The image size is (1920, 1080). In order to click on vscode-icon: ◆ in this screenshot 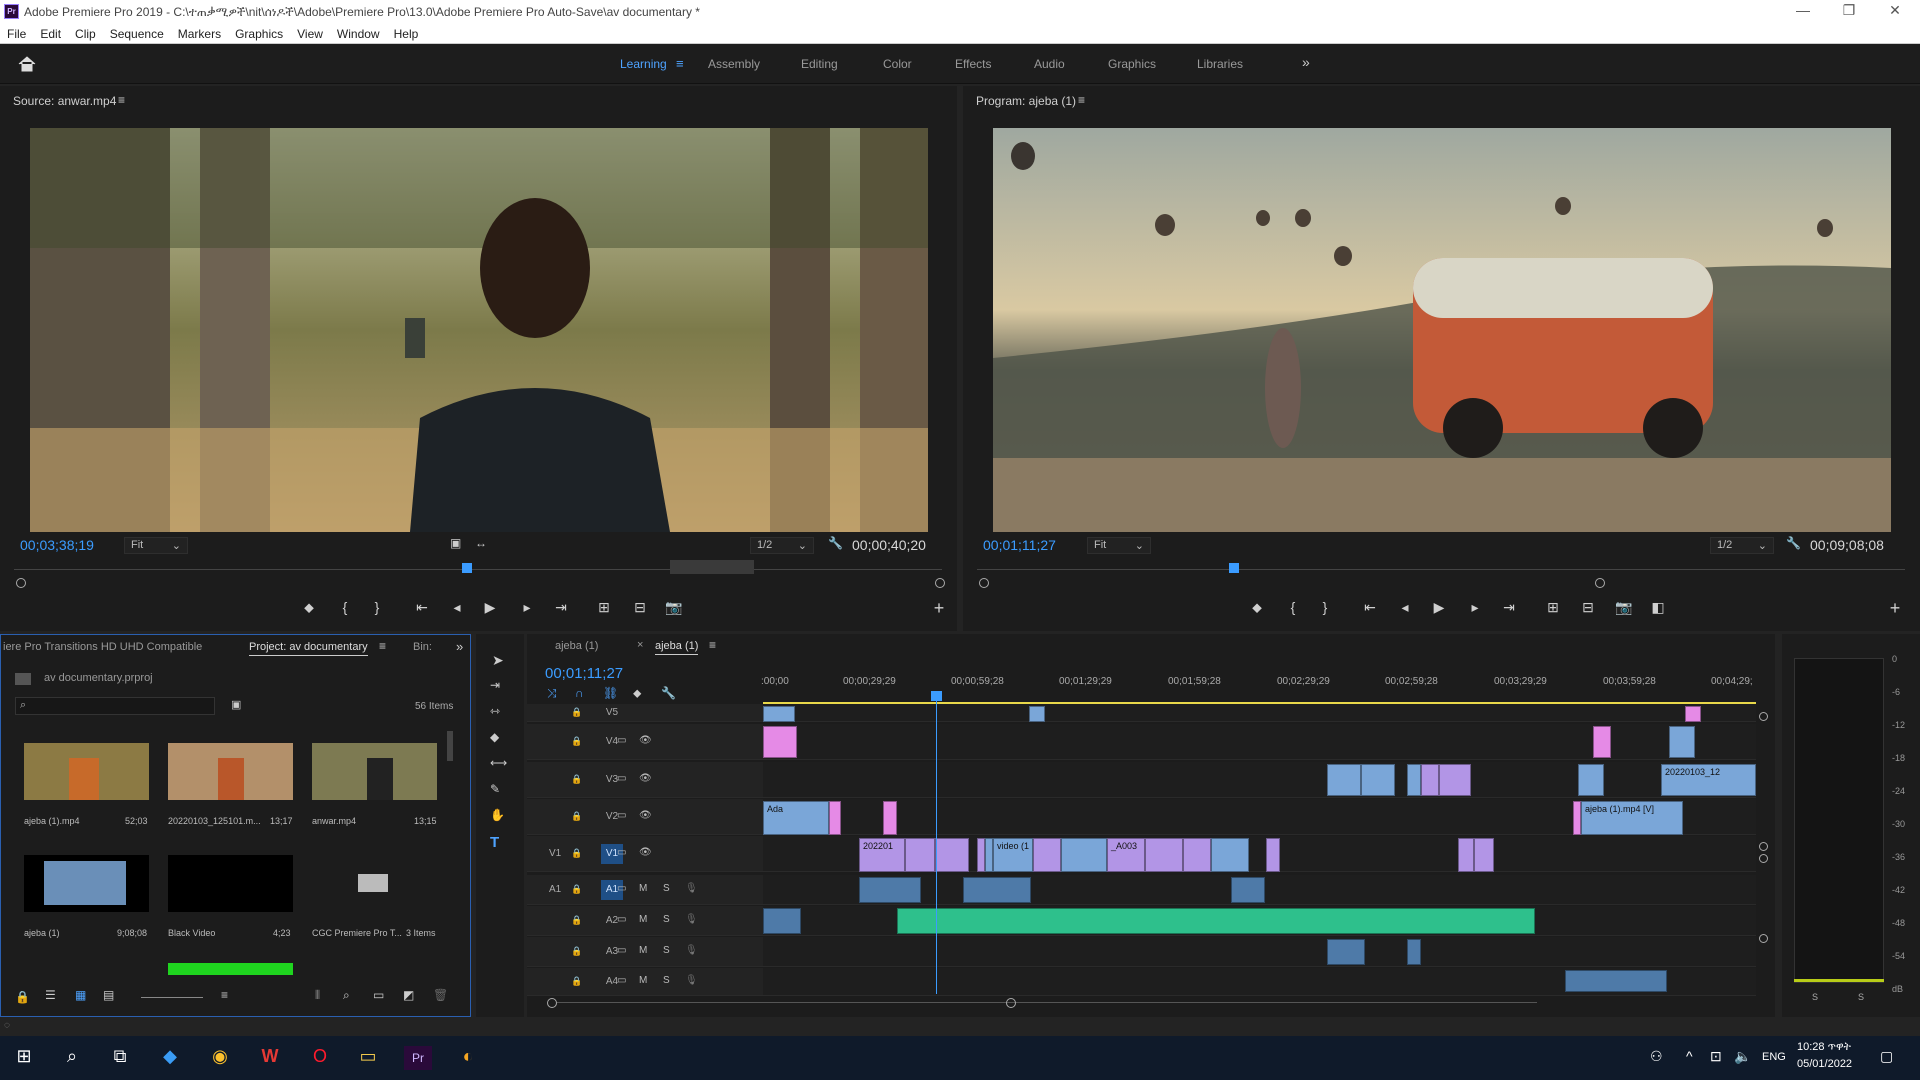, I will do `click(170, 1058)`.